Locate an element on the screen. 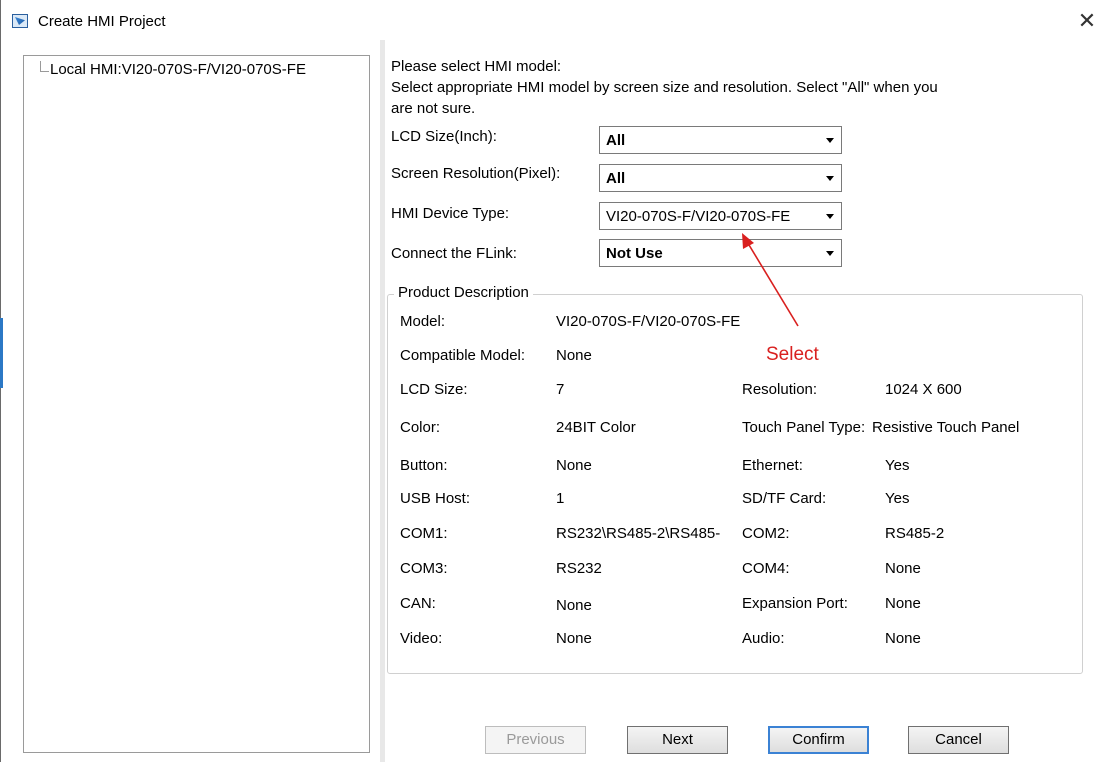  spec-value: RS232\RS485-2\RS485- is located at coordinates (638, 533).